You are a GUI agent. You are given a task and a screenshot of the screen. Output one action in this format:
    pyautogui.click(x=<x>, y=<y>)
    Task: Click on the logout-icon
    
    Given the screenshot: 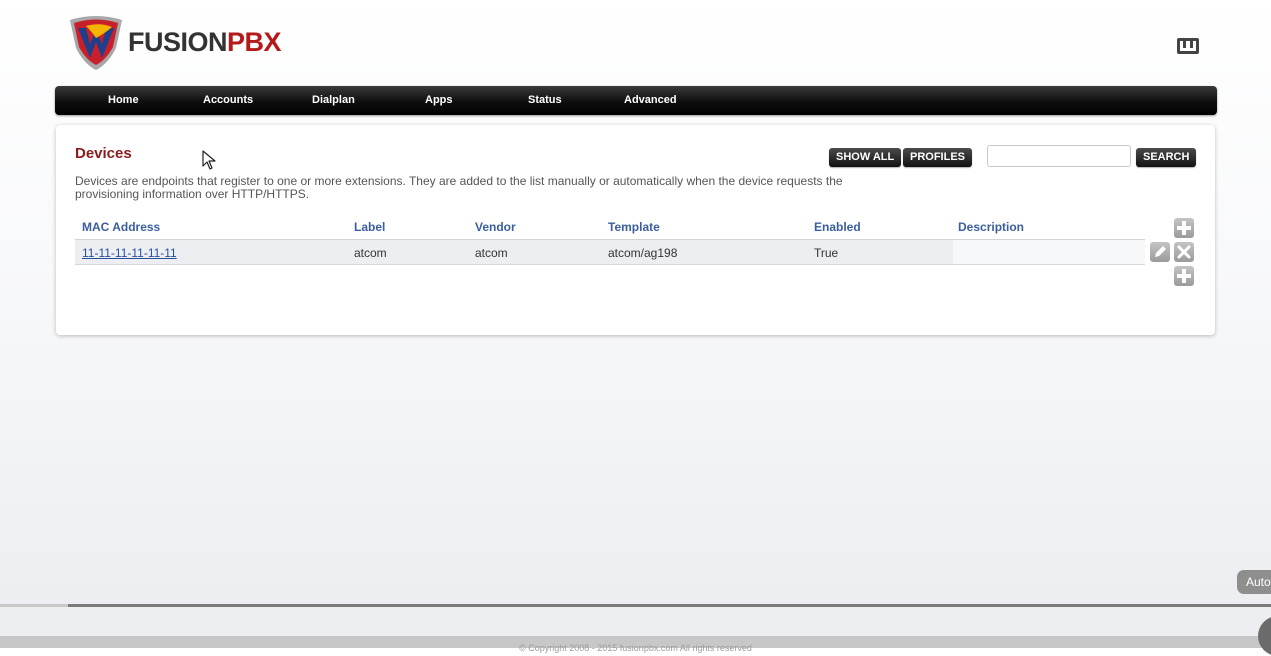 What is the action you would take?
    pyautogui.click(x=1188, y=46)
    